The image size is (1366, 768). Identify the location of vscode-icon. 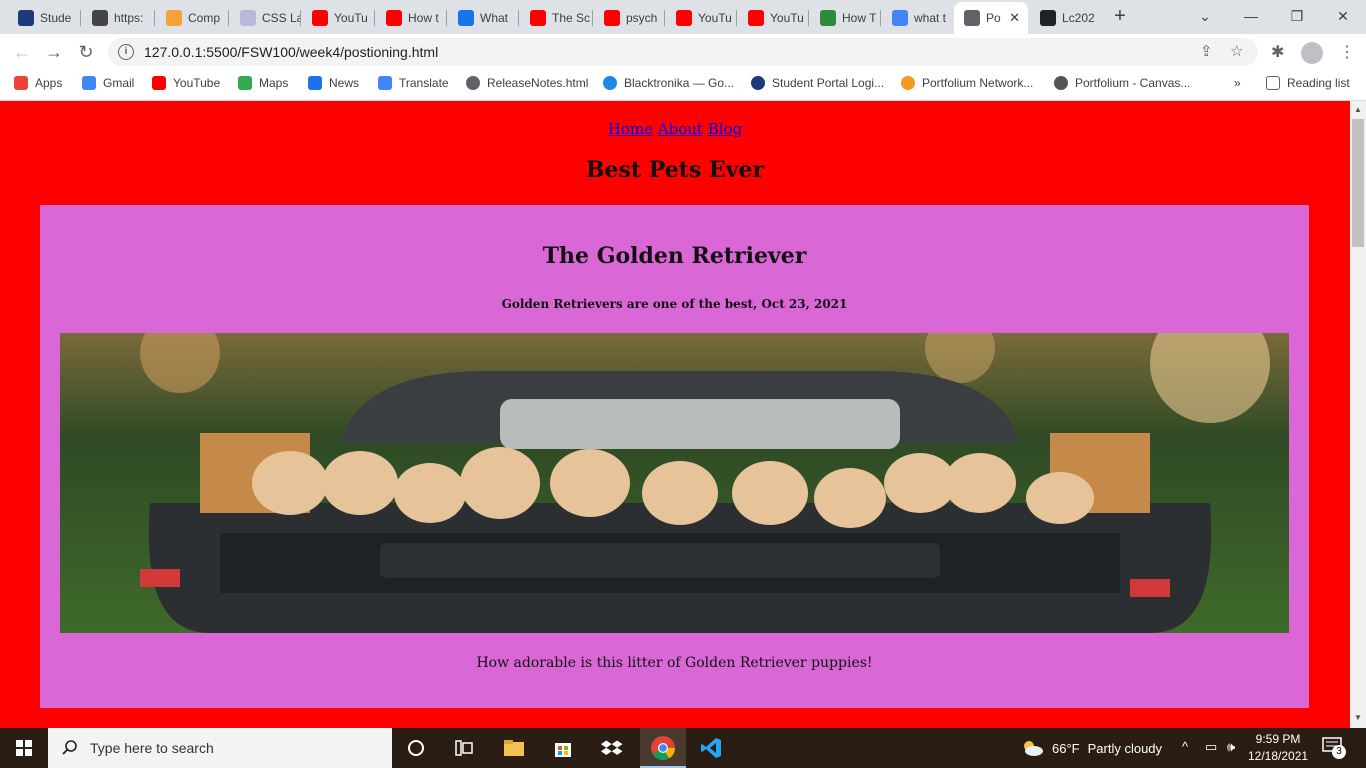
(711, 748).